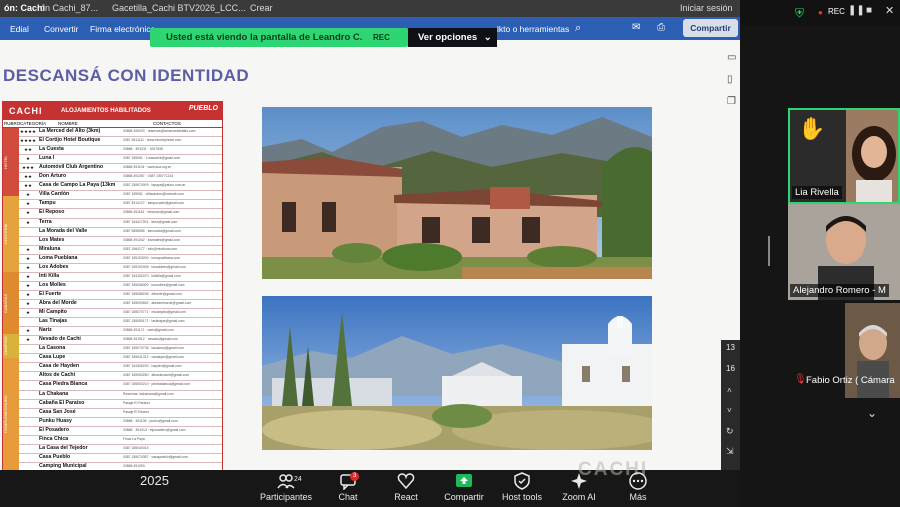 This screenshot has height=507, width=900. What do you see at coordinates (57, 375) in the screenshot?
I see `row-name: Altos de Cachi` at bounding box center [57, 375].